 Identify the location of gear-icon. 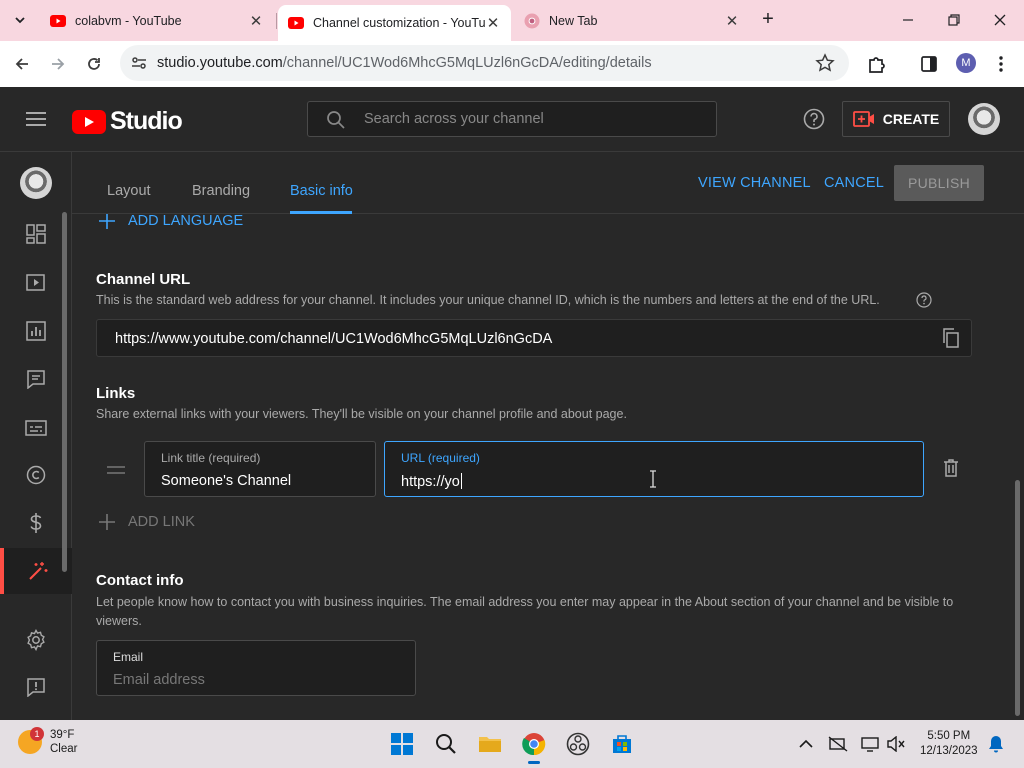
(36, 640).